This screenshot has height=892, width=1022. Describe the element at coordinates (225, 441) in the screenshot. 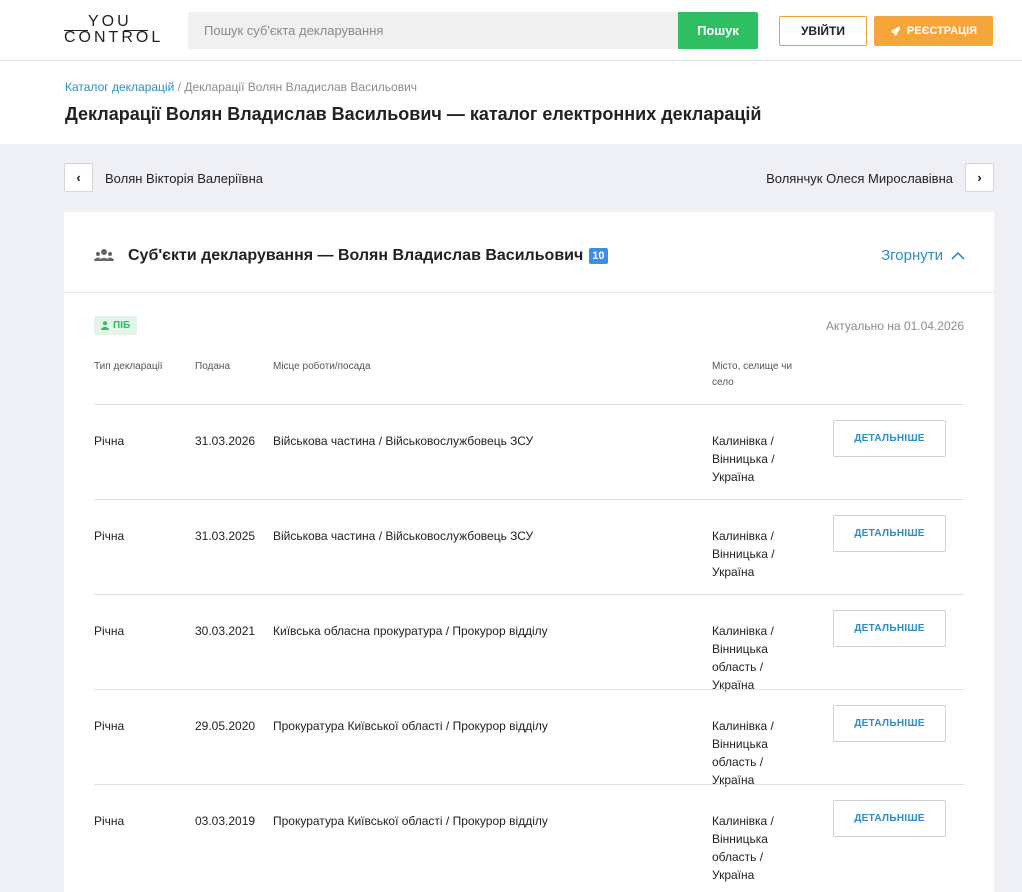

I see `cell-date: 31.03.2026` at that location.